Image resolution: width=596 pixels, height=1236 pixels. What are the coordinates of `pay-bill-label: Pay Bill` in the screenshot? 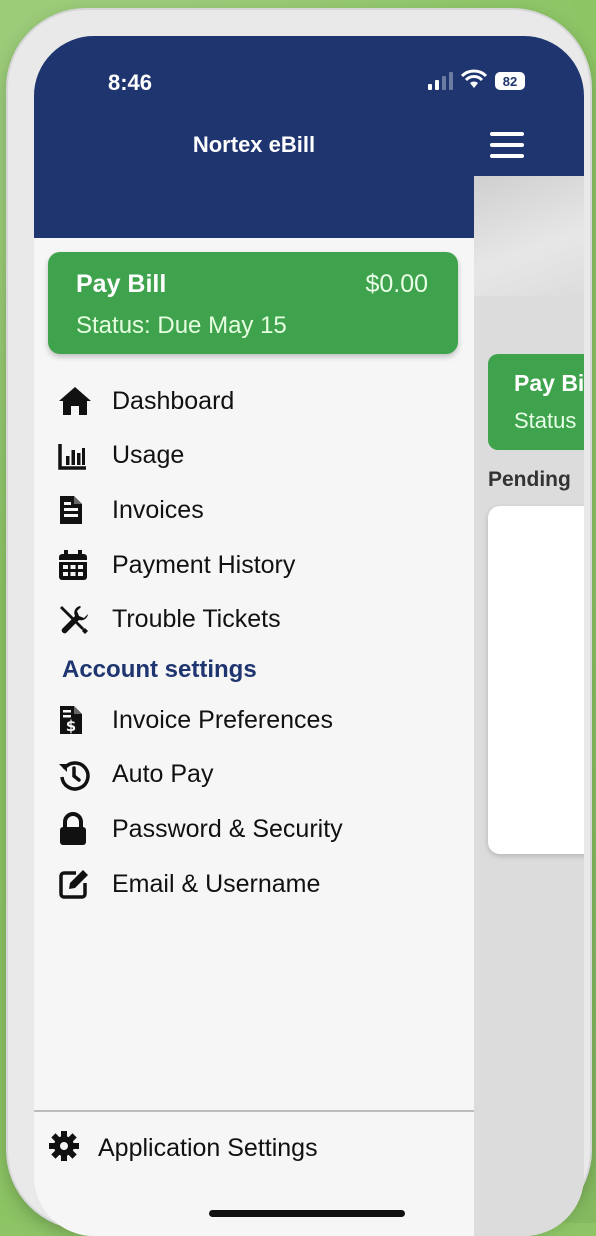 It's located at (121, 284).